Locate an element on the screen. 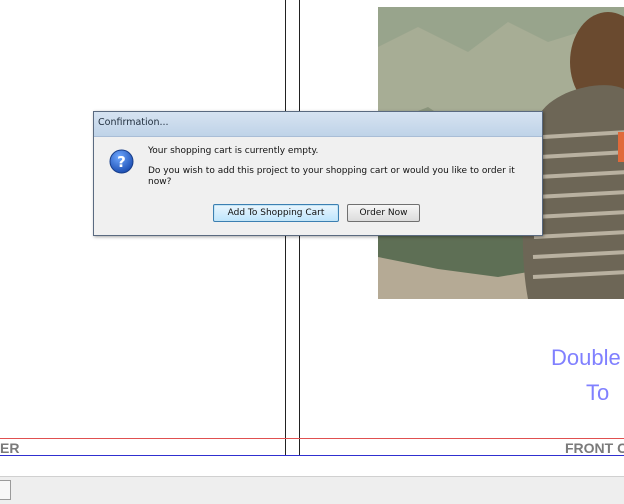  trim-guide-blue is located at coordinates (312, 455).